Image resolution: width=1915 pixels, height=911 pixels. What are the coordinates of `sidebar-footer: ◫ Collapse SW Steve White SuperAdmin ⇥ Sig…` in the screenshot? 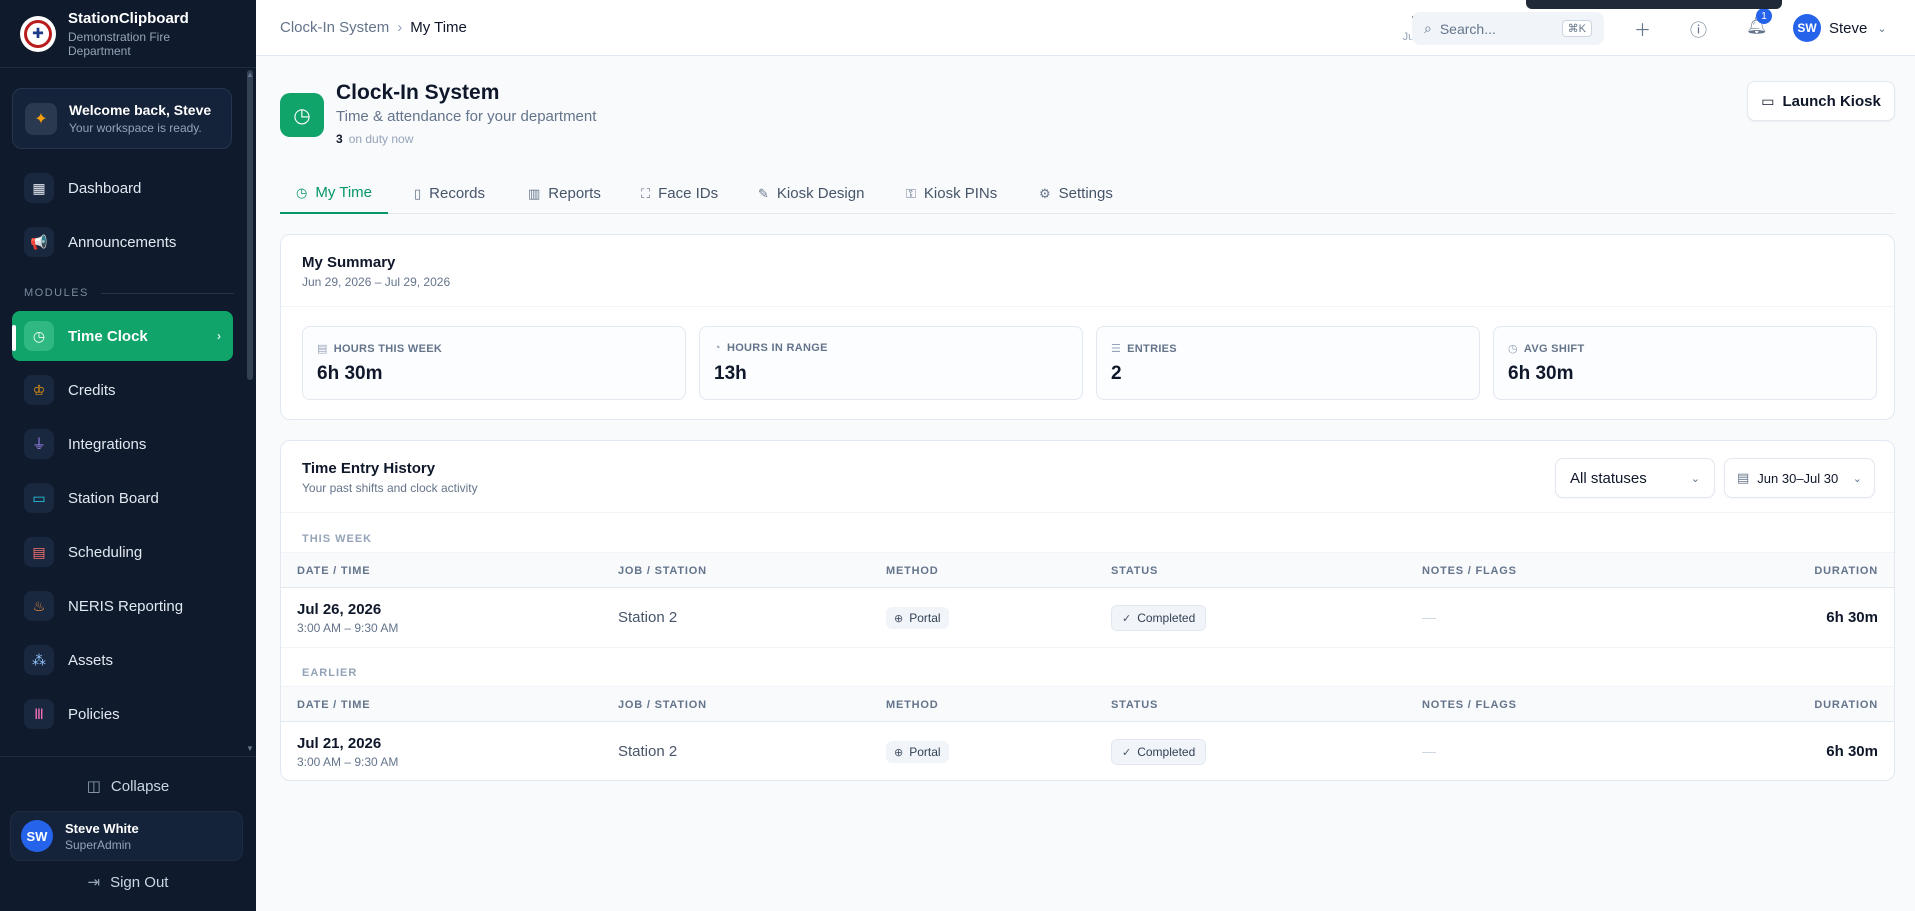 It's located at (128, 833).